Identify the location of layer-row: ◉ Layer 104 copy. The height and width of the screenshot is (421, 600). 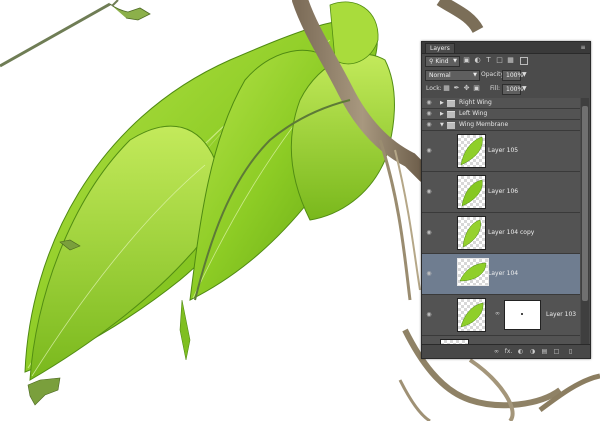
(501, 233).